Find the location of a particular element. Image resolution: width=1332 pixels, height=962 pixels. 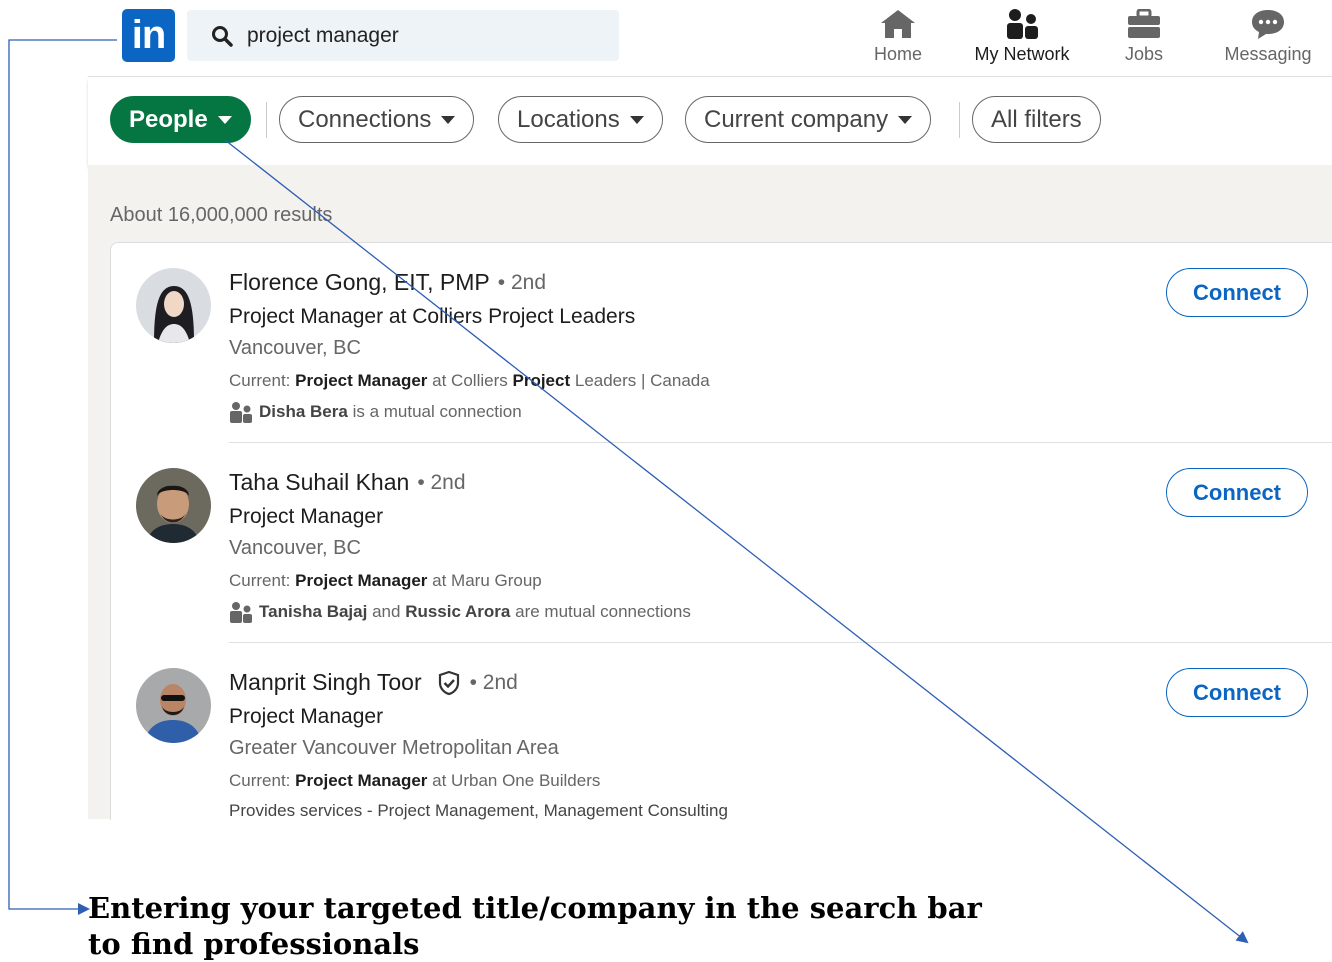

annotation-bracket-arrow is located at coordinates (62, 477).